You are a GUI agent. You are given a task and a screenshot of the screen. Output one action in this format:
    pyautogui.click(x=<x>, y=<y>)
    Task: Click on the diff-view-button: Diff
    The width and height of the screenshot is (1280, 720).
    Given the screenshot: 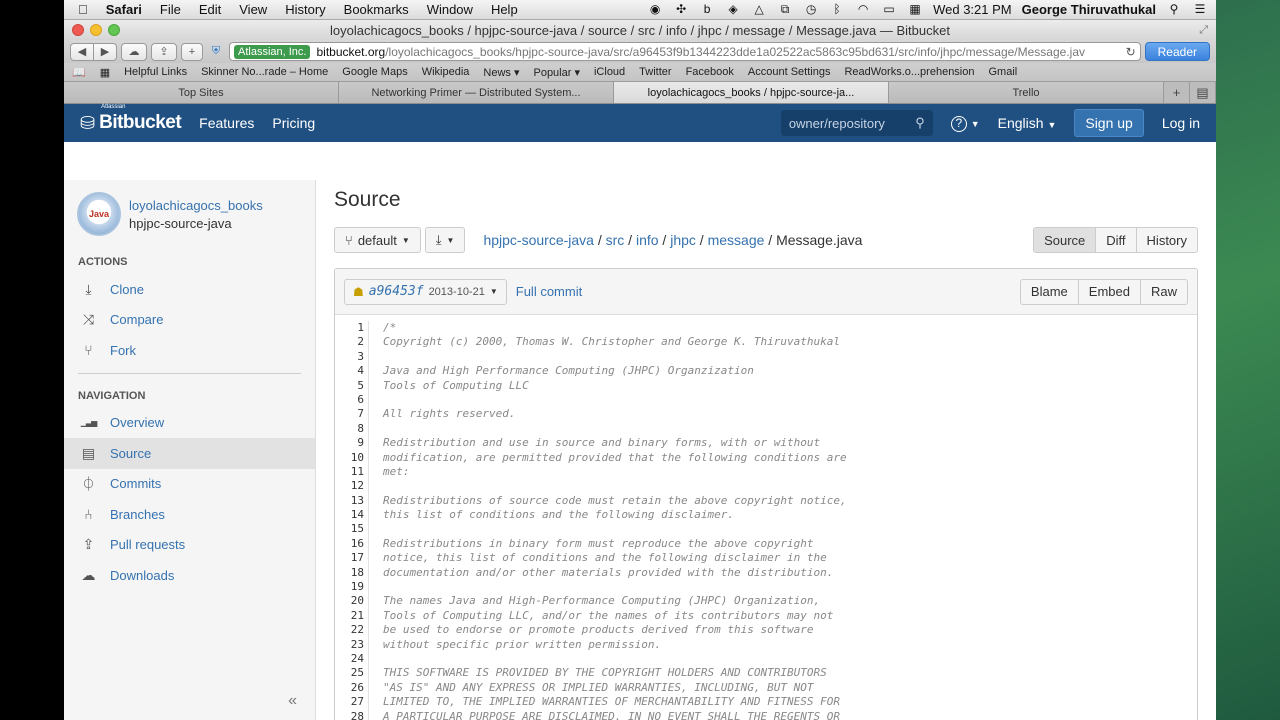 What is the action you would take?
    pyautogui.click(x=1116, y=240)
    